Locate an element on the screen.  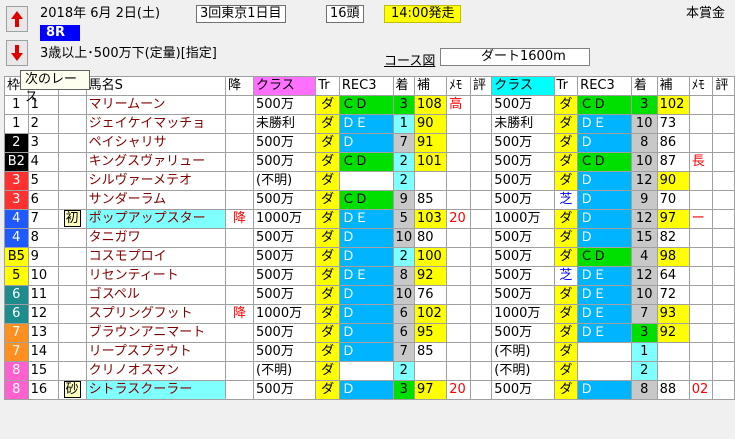
chaku-cell-2: 1 is located at coordinates (644, 352).